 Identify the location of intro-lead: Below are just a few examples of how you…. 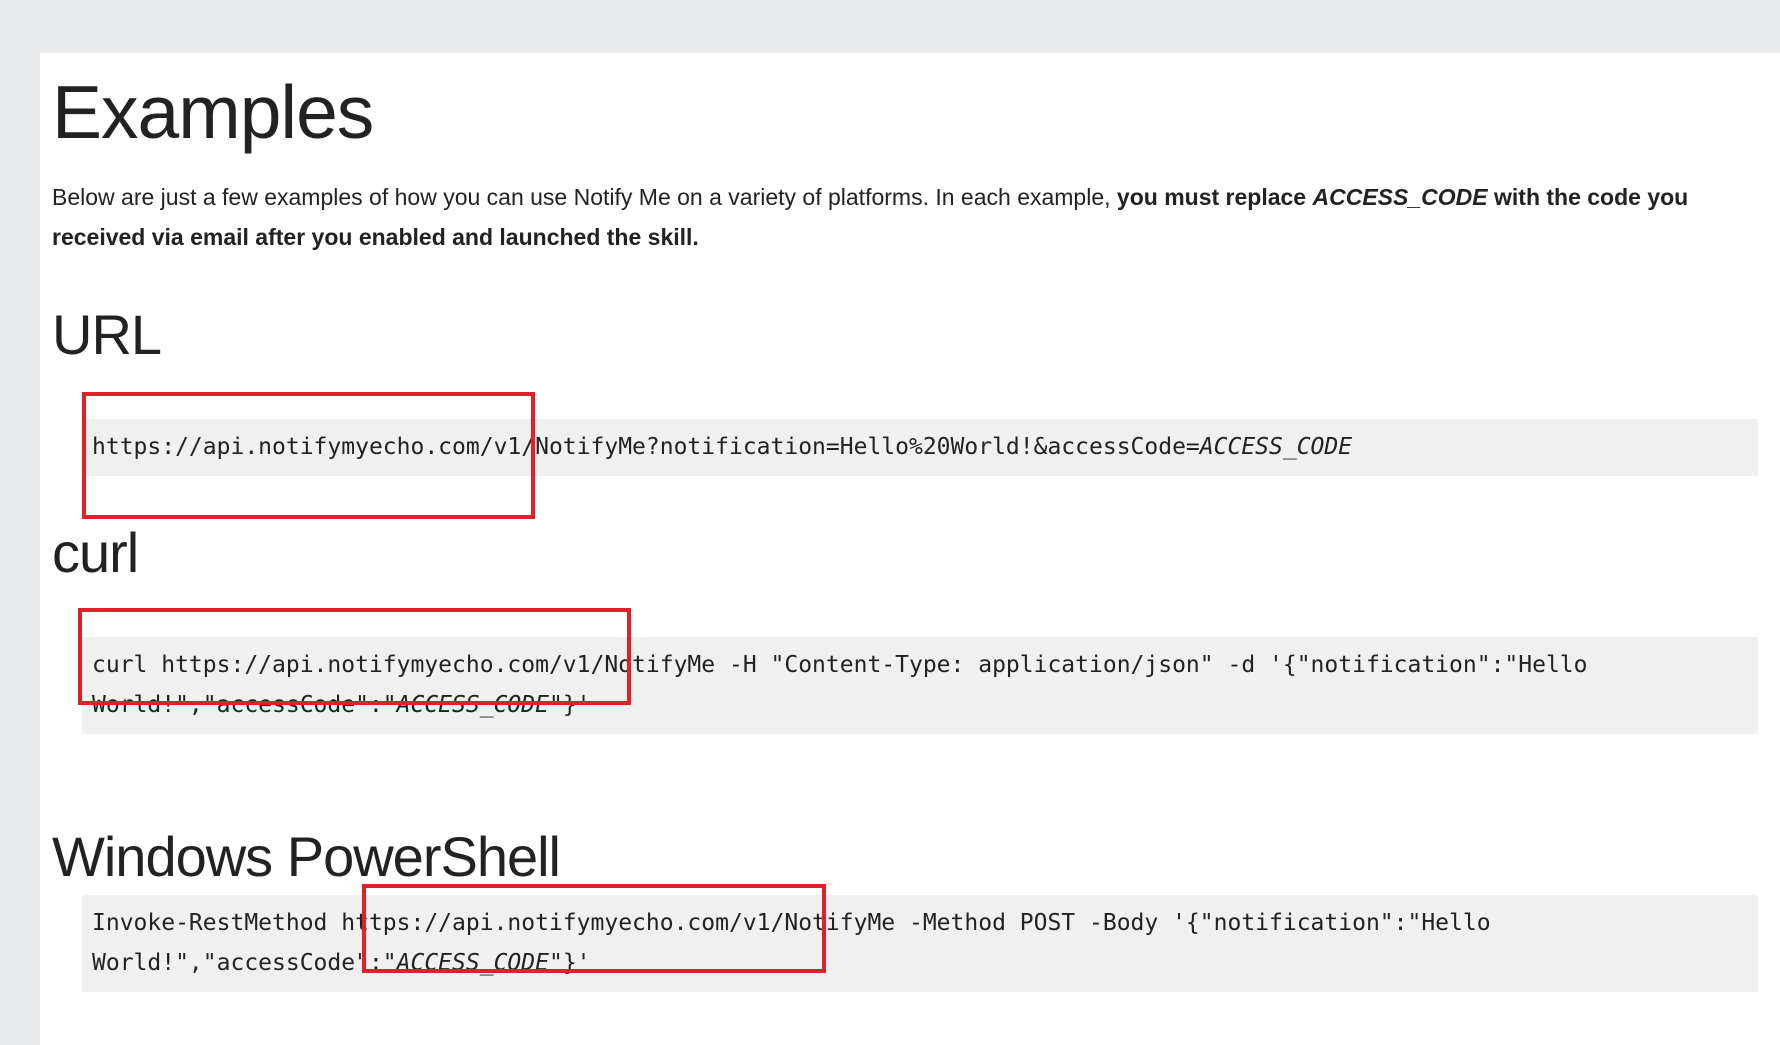
(584, 197).